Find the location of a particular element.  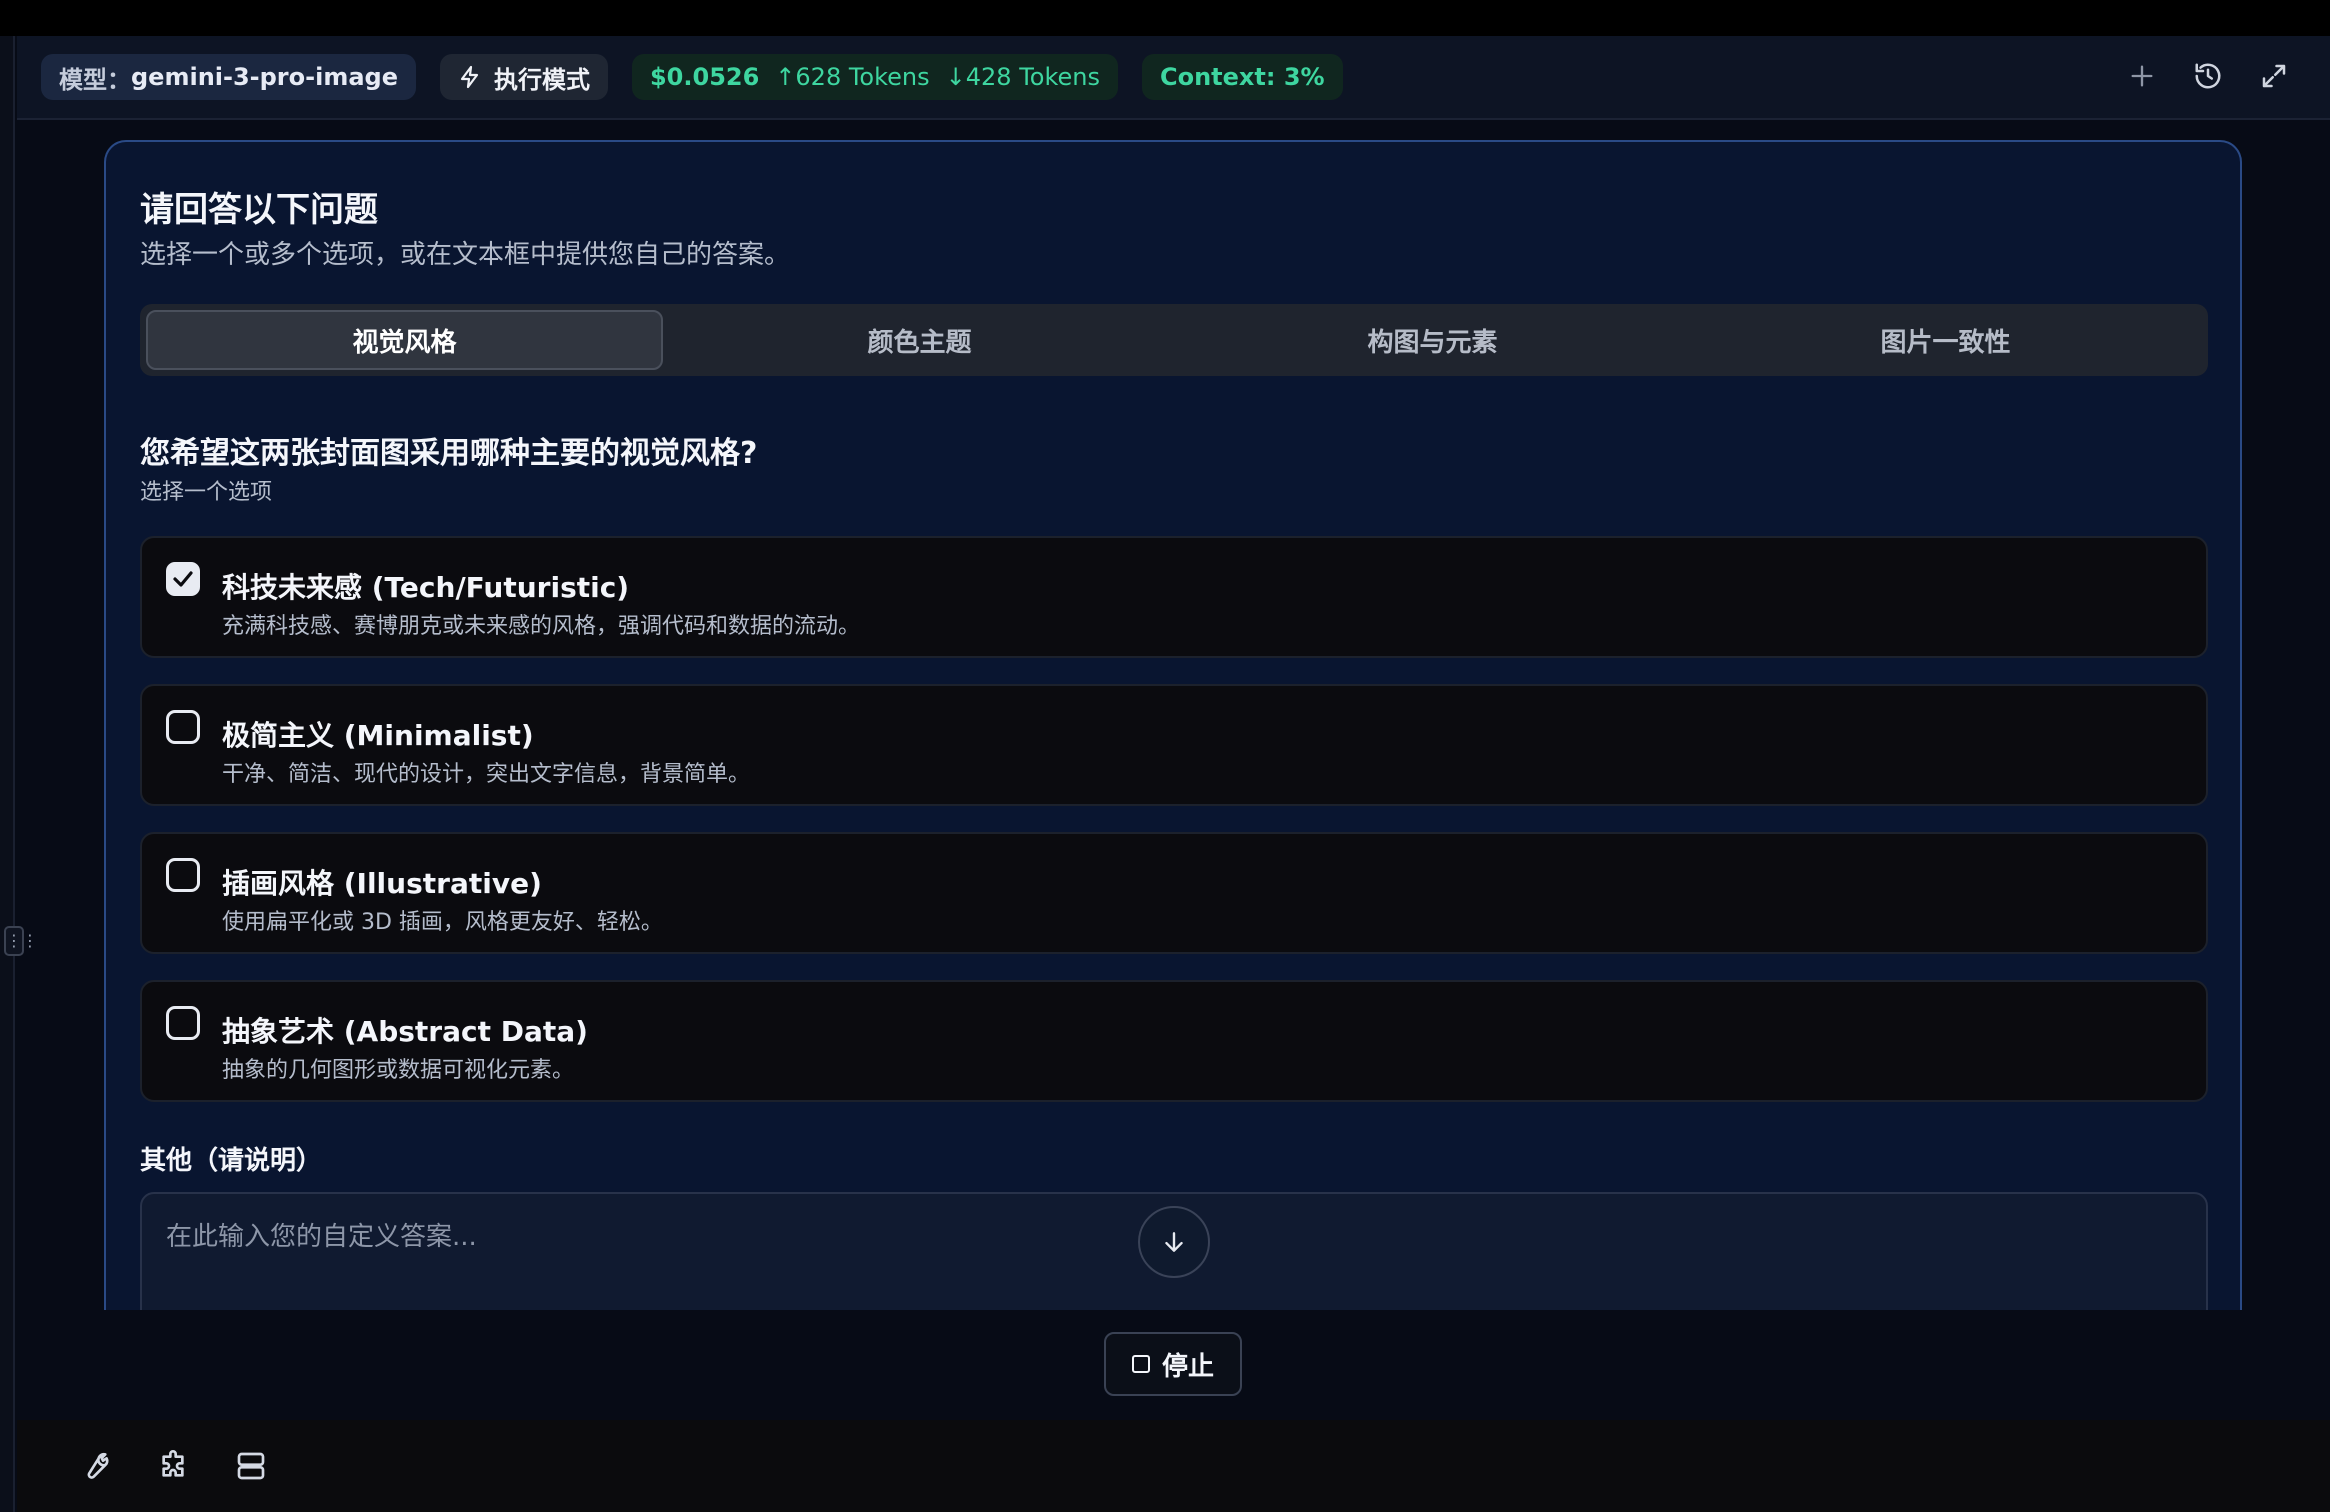

cost-amount: $0.0526 is located at coordinates (704, 77).